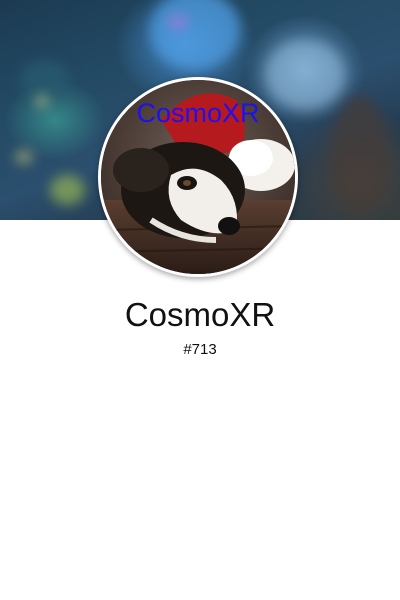 This screenshot has width=400, height=600. What do you see at coordinates (198, 113) in the screenshot?
I see `avatar-alt-text: CosmoXR` at bounding box center [198, 113].